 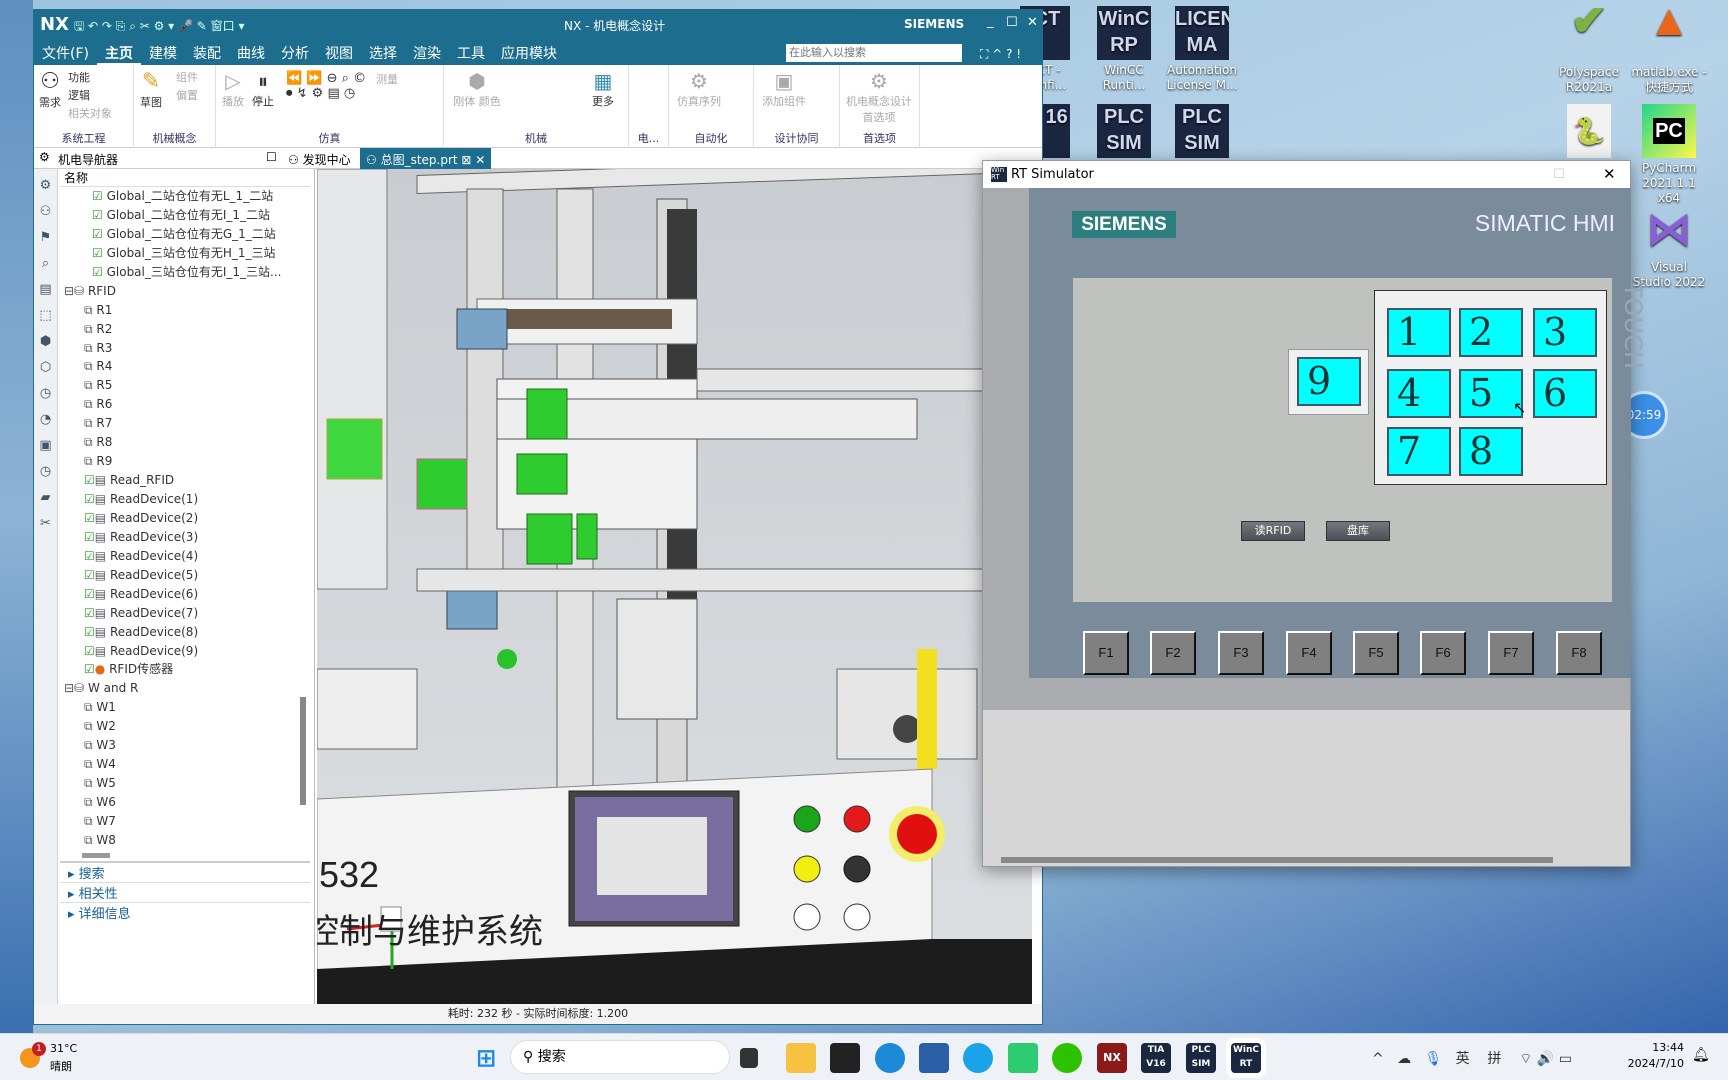 What do you see at coordinates (178, 385) in the screenshot?
I see `tree-item: ⧉ R5` at bounding box center [178, 385].